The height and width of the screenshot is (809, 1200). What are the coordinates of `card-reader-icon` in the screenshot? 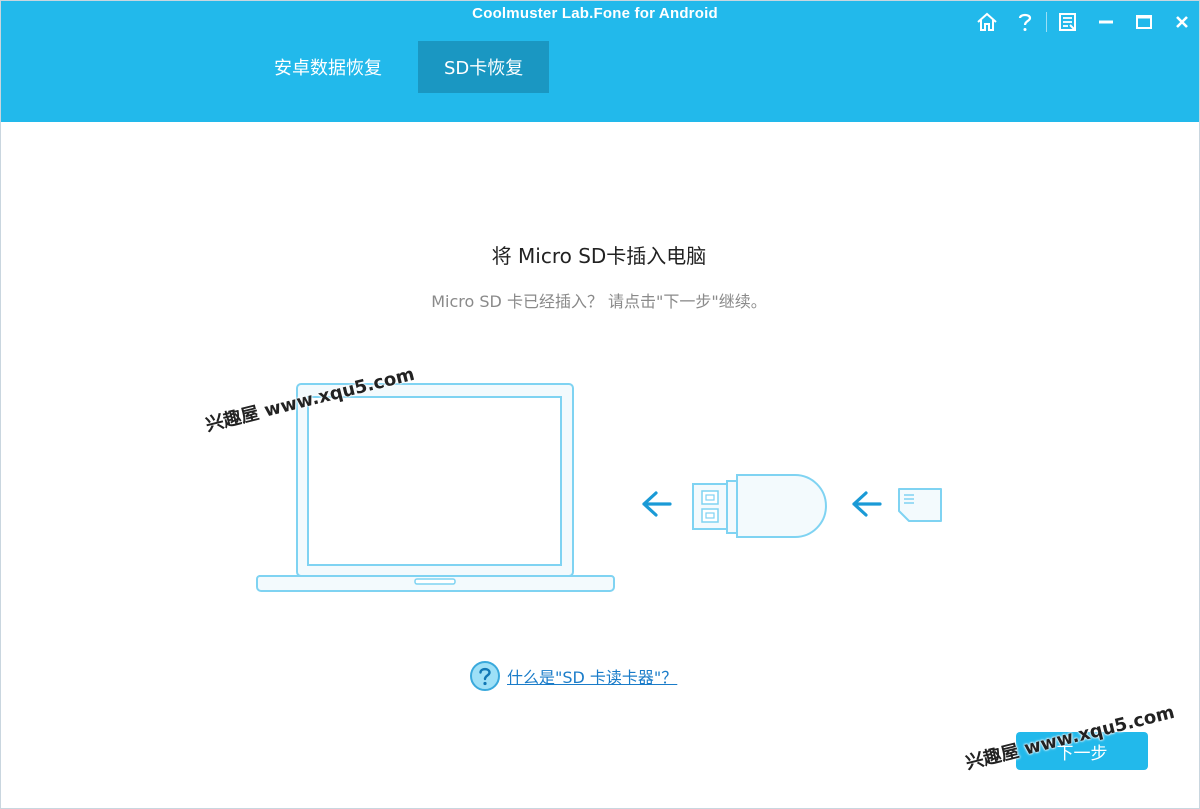 It's located at (759, 506).